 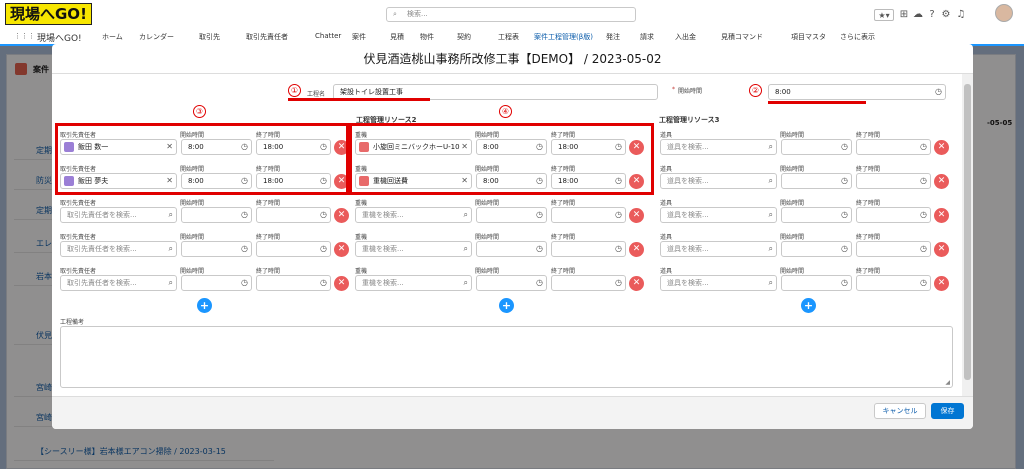 What do you see at coordinates (316, 94) in the screenshot?
I see `process-name-label: 工程名` at bounding box center [316, 94].